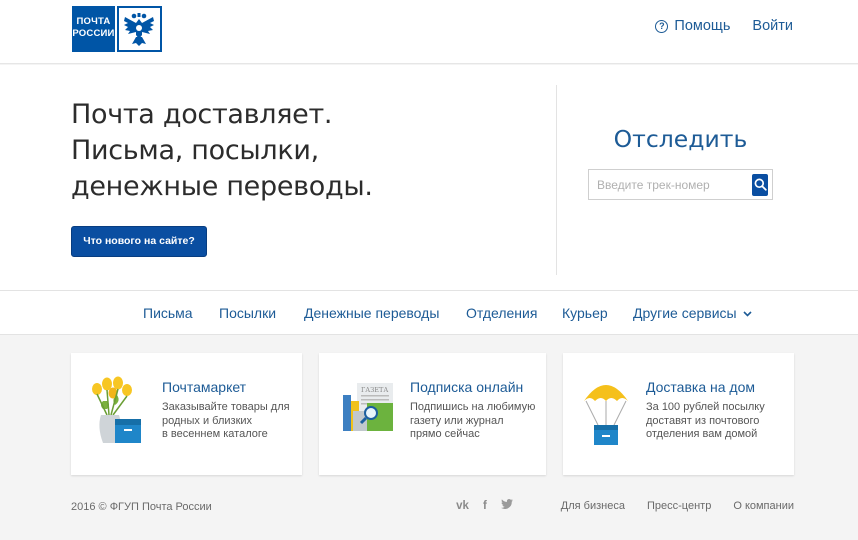 This screenshot has width=858, height=540. I want to click on nav-other-services-label: Другие сервисы, so click(685, 313).